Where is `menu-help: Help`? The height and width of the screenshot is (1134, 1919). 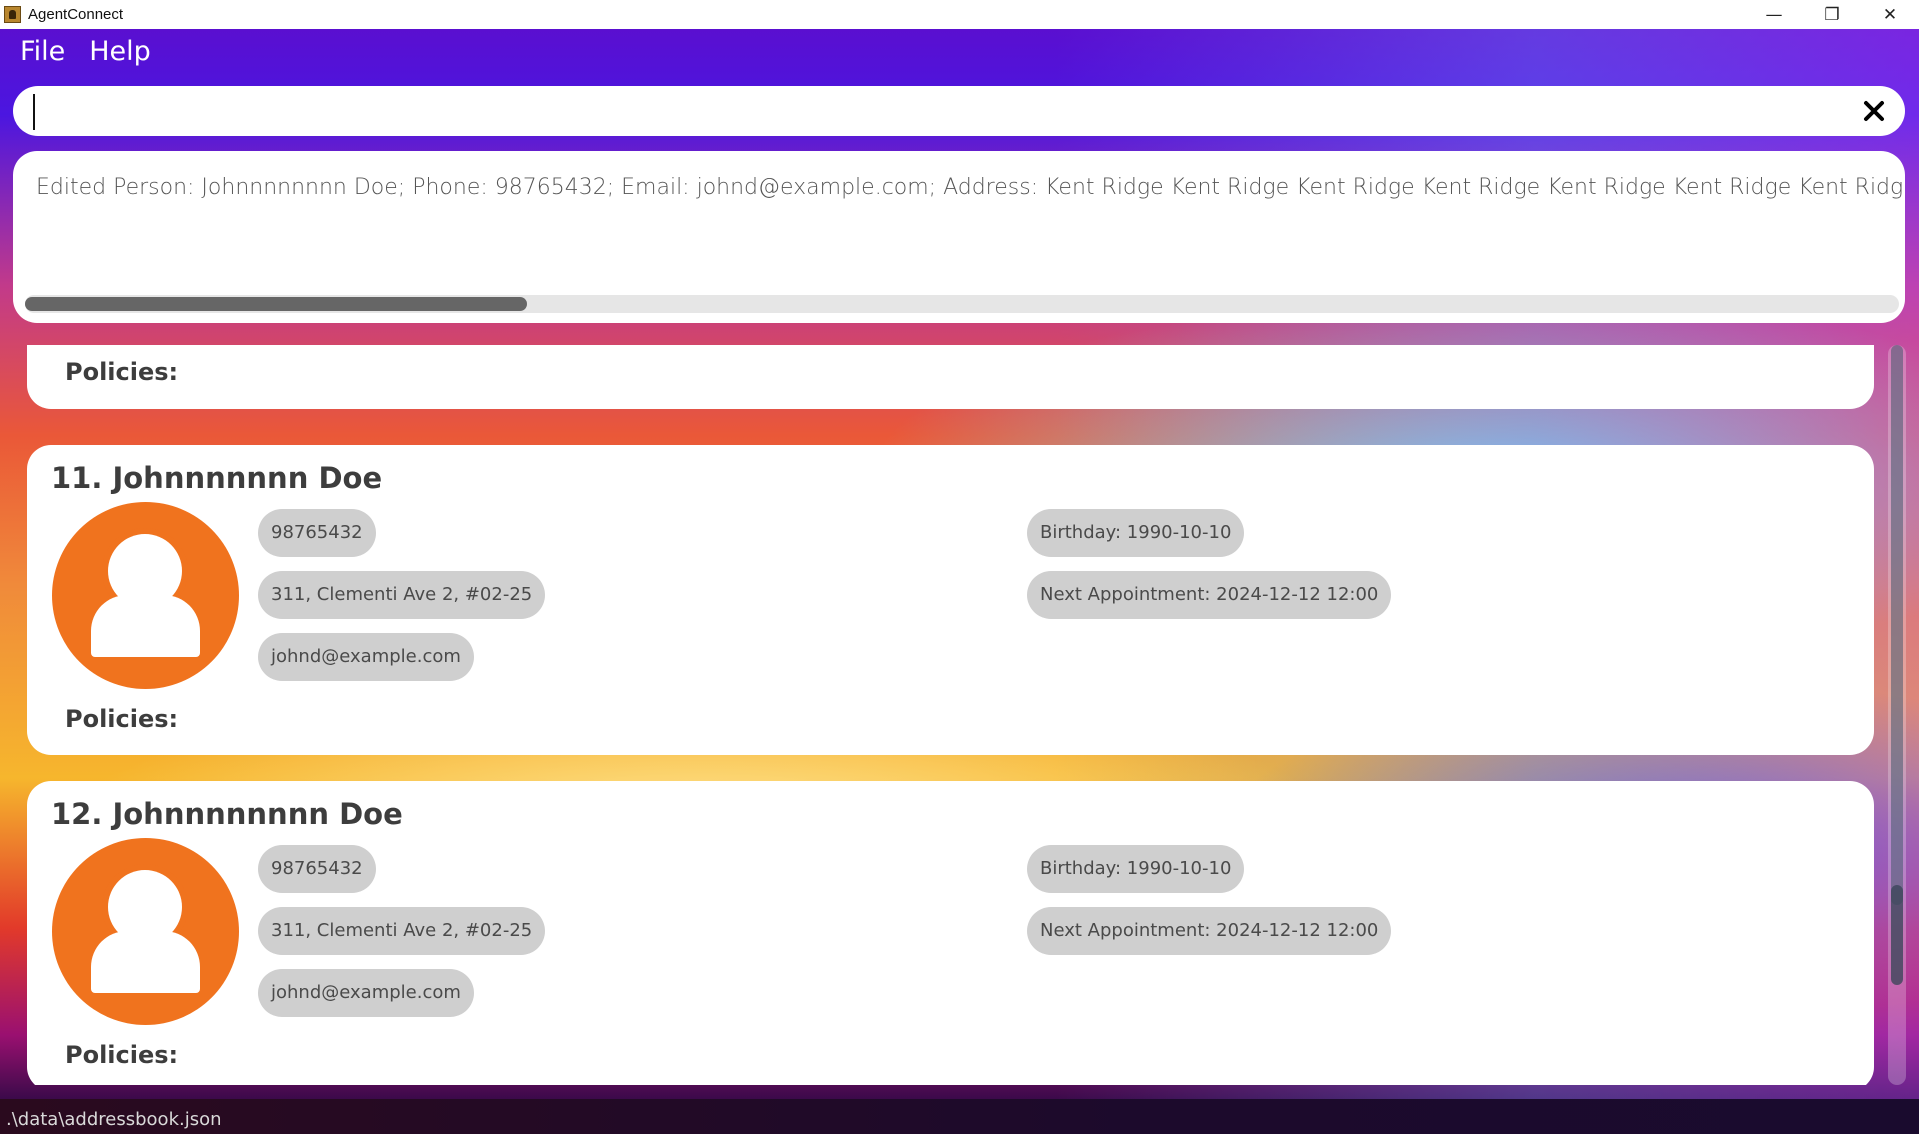 menu-help: Help is located at coordinates (120, 51).